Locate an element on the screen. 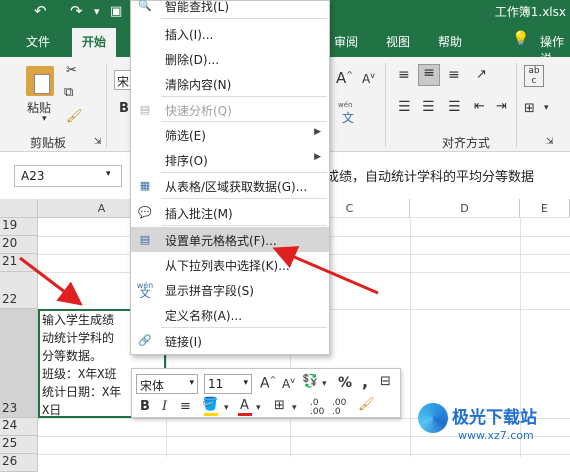  watermark: 极光下载站 www.xz7.com is located at coordinates (493, 425).